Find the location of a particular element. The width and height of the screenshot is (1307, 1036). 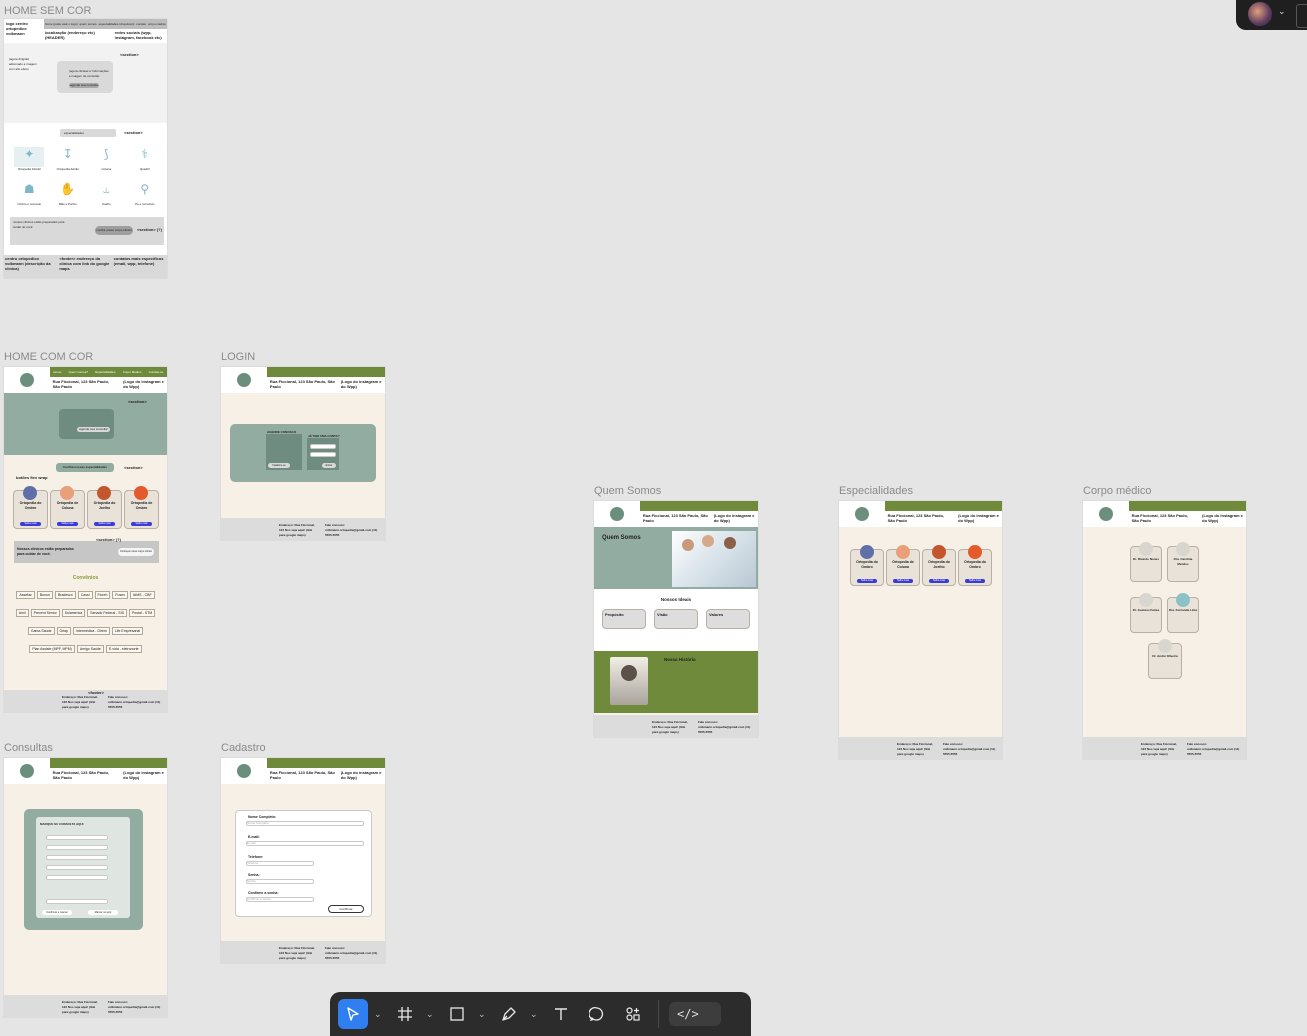

avatar is located at coordinates (1260, 14).